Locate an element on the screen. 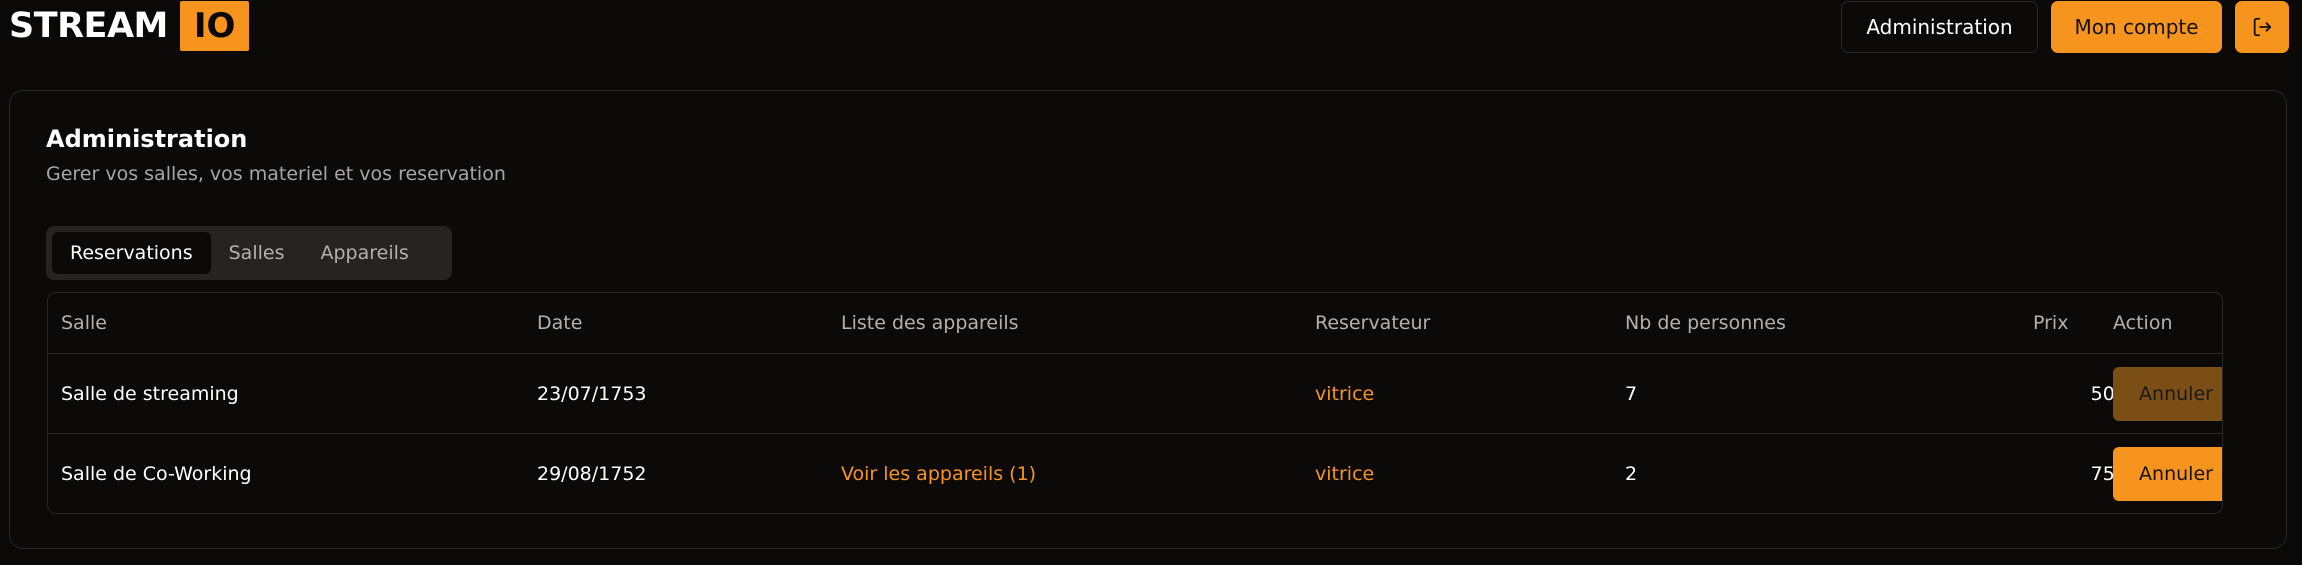 This screenshot has width=2302, height=565. header-date: Date is located at coordinates (560, 323).